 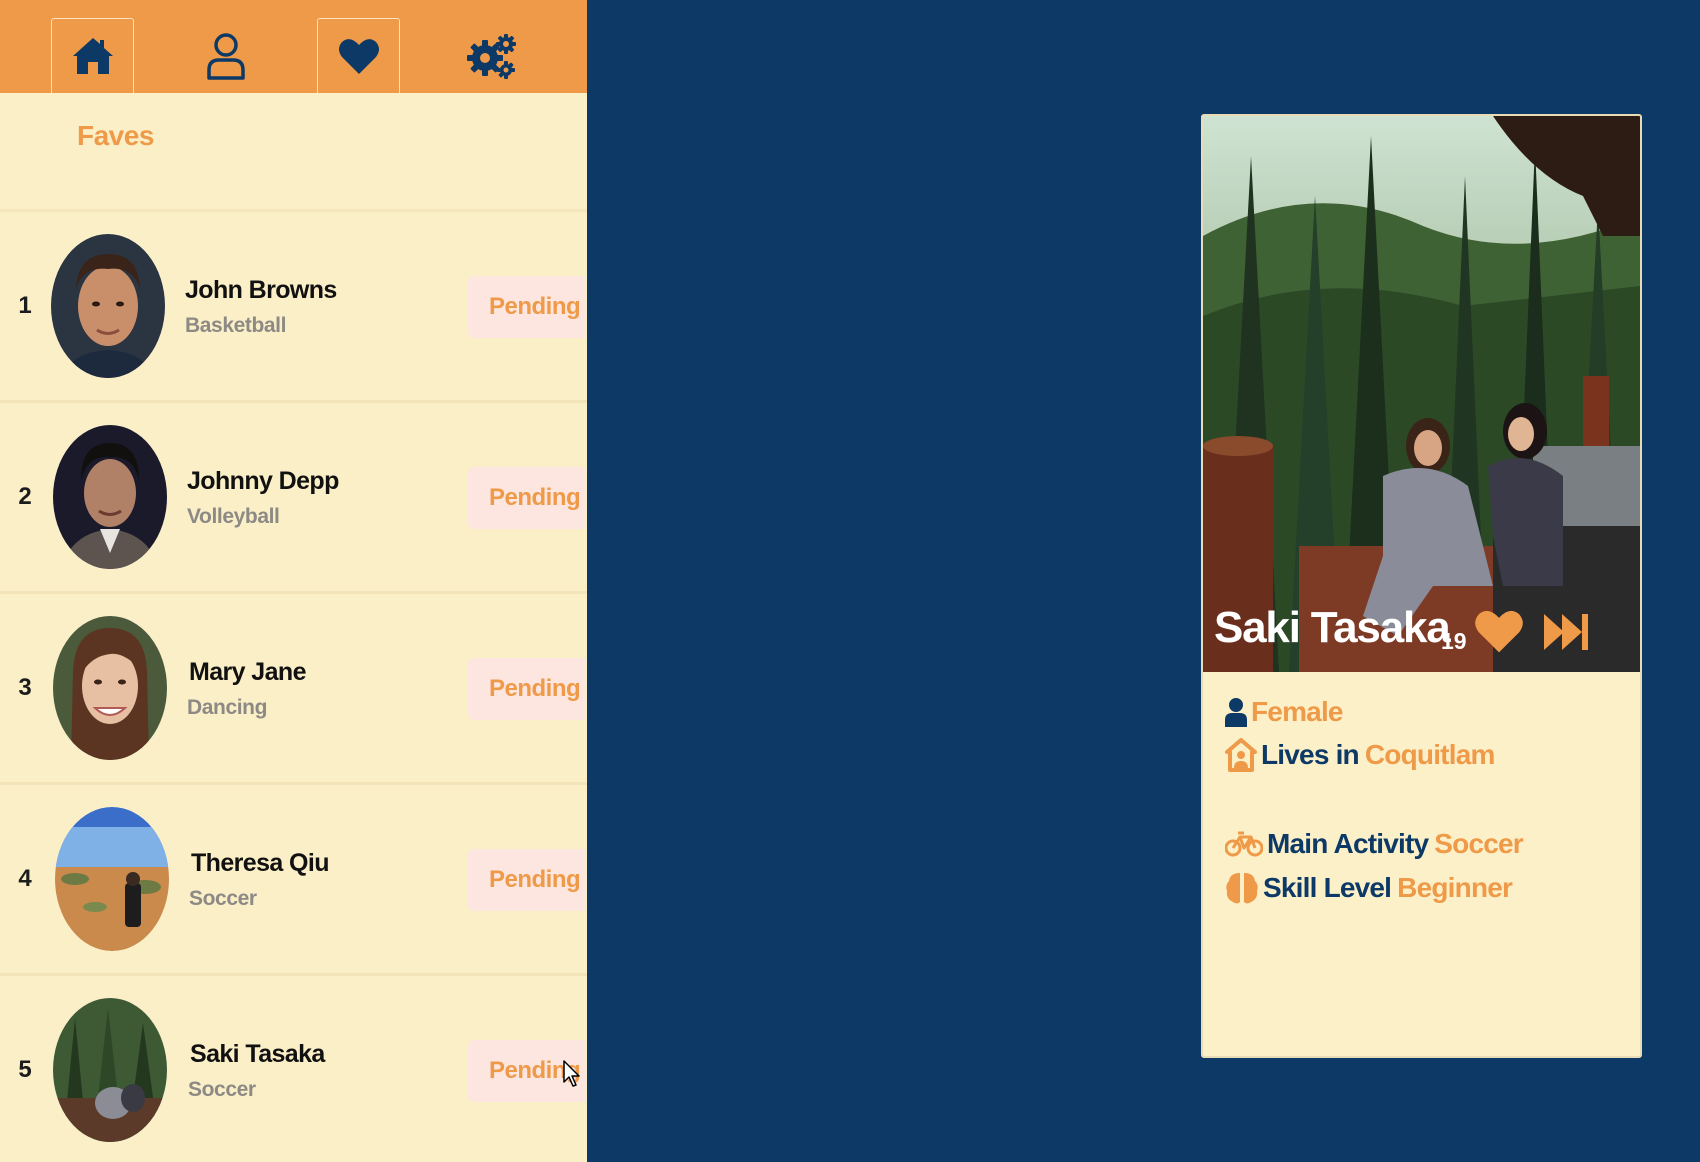 What do you see at coordinates (1327, 887) in the screenshot?
I see `skill-label: Skill Level` at bounding box center [1327, 887].